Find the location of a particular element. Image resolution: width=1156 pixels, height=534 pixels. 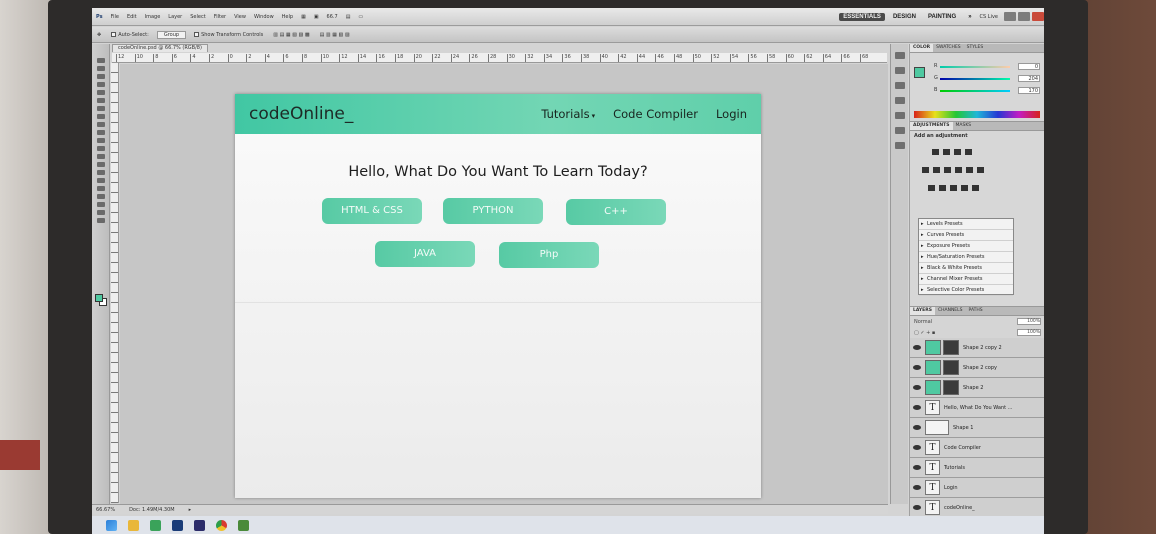

menu-help: Help is located at coordinates (287, 17).